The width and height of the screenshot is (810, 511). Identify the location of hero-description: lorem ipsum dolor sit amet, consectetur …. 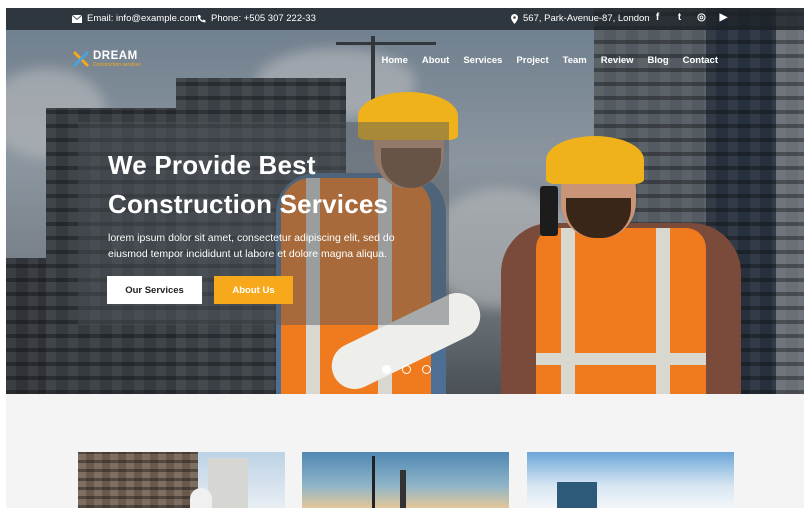
(251, 246).